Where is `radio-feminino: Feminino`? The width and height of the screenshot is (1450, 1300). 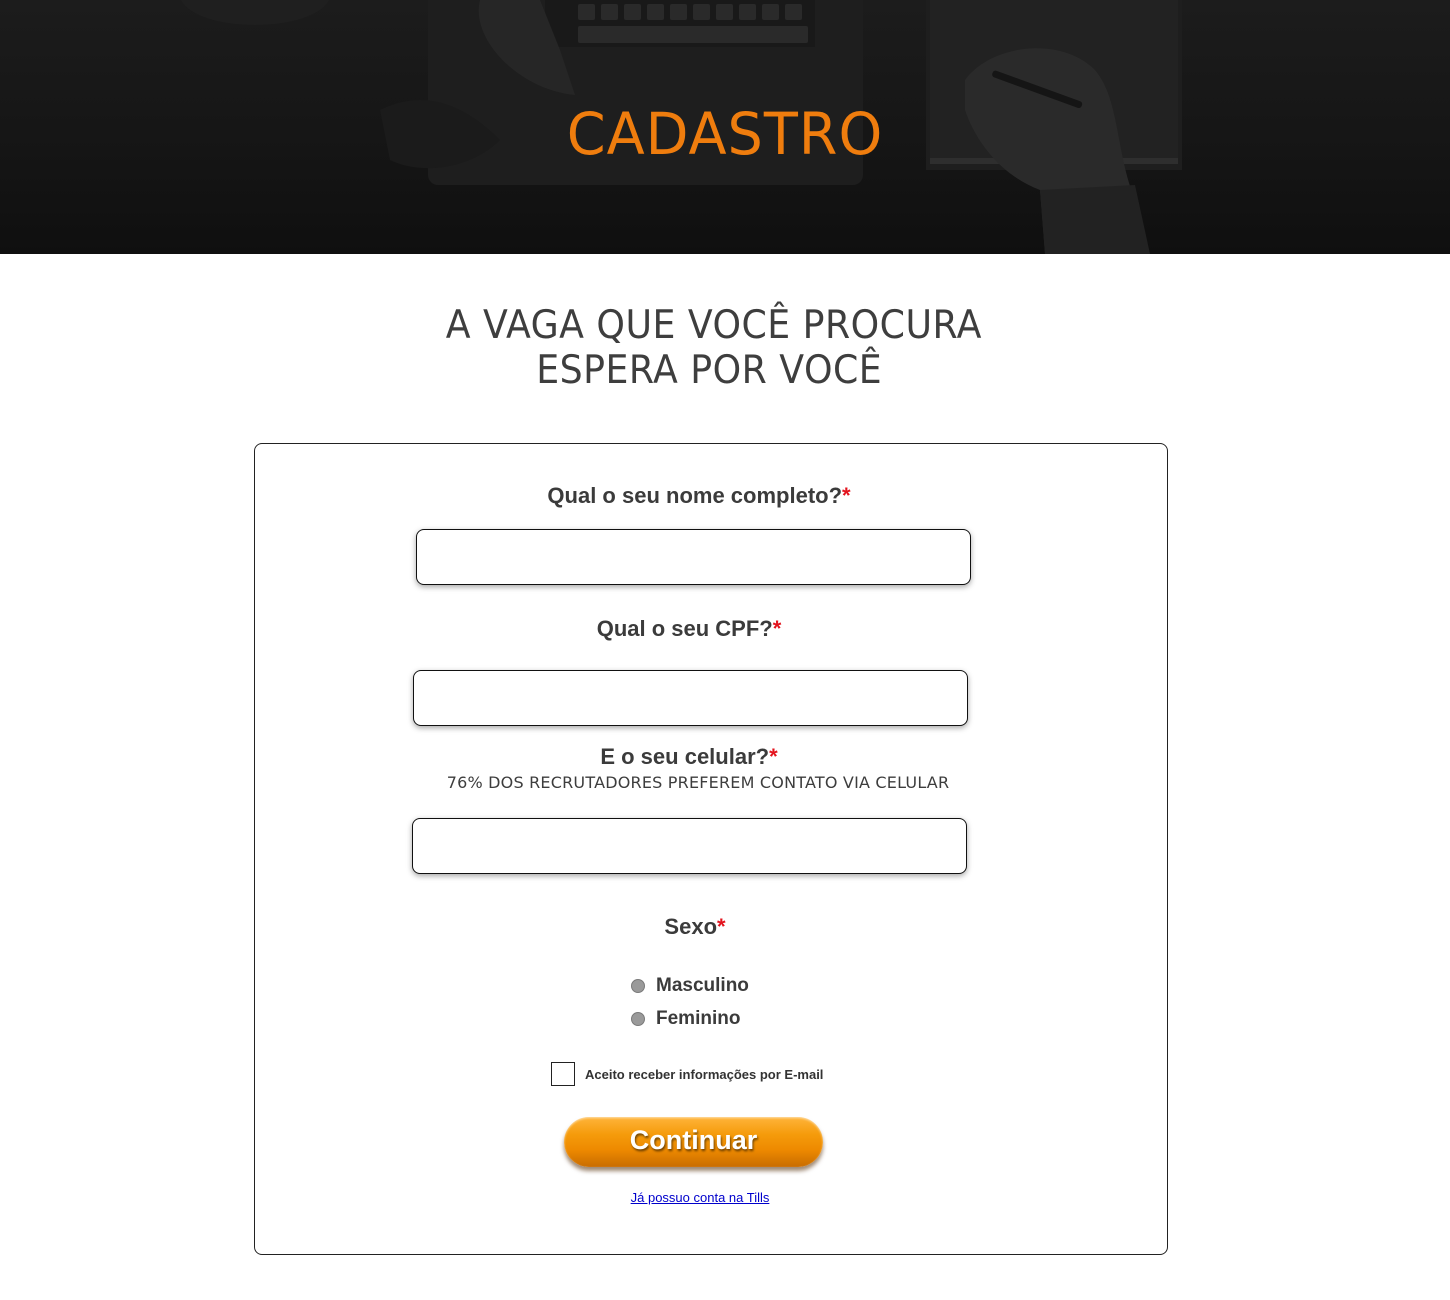
radio-feminino: Feminino is located at coordinates (685, 1019).